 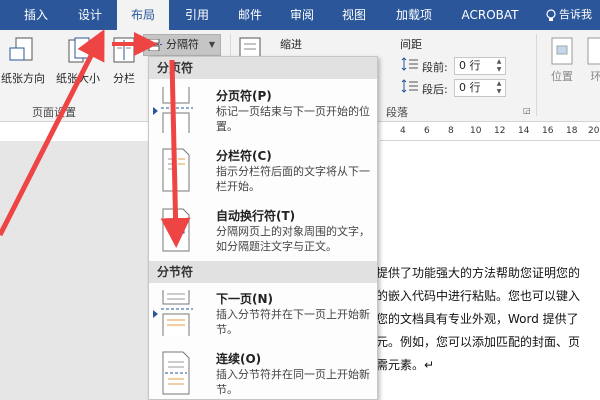 I want to click on wrap-label: 环, so click(x=595, y=76).